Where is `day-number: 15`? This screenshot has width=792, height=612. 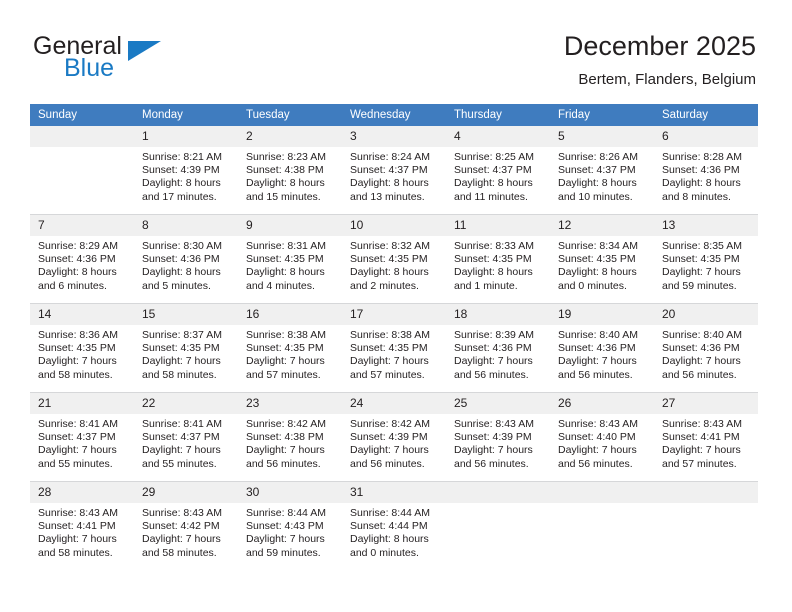 day-number: 15 is located at coordinates (186, 314).